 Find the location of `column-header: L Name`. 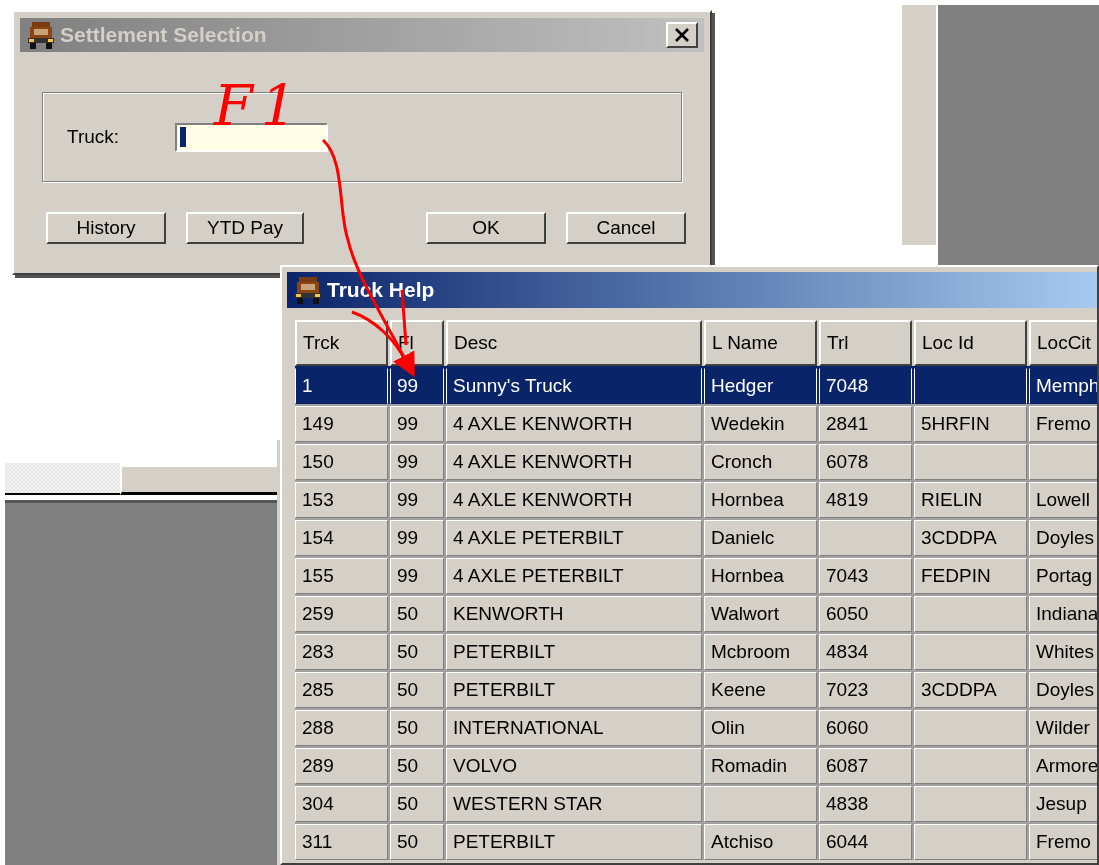

column-header: L Name is located at coordinates (760, 343).